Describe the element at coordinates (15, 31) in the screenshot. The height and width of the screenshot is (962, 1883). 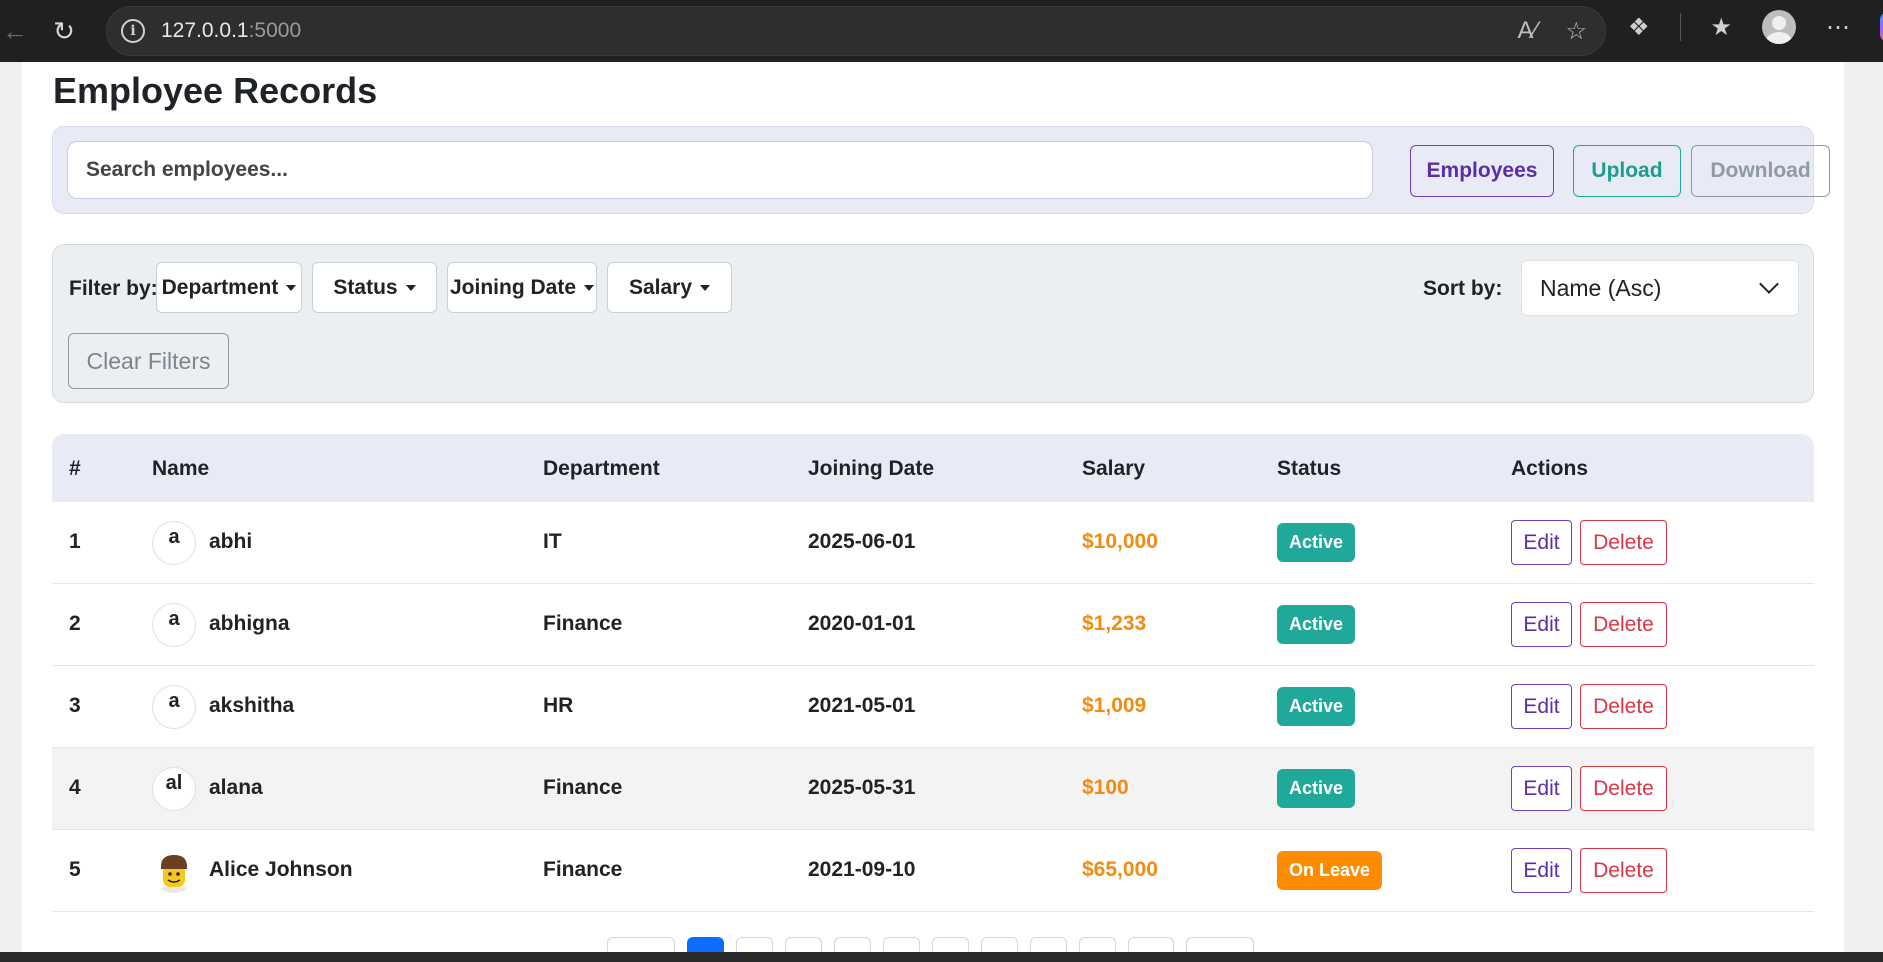
I see `back-arrow-icon: ←` at that location.